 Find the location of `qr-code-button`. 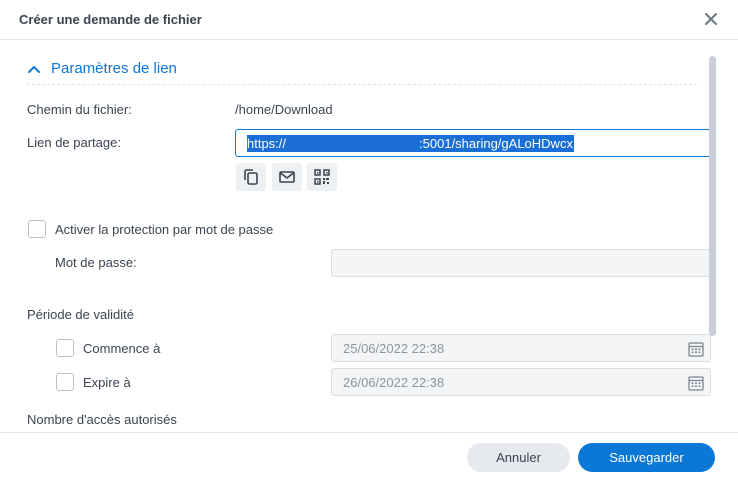

qr-code-button is located at coordinates (322, 177).